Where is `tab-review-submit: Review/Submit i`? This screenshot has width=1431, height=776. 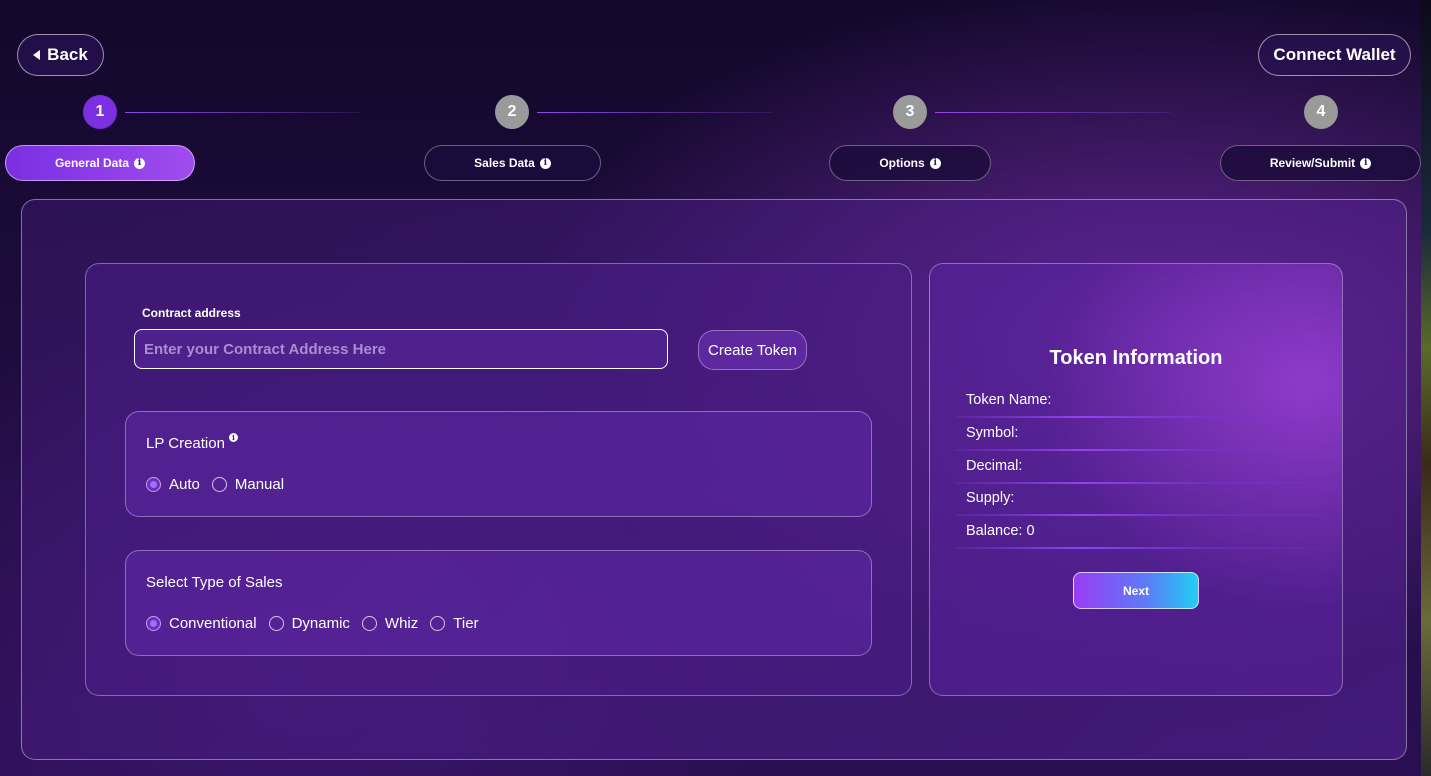 tab-review-submit: Review/Submit i is located at coordinates (1320, 163).